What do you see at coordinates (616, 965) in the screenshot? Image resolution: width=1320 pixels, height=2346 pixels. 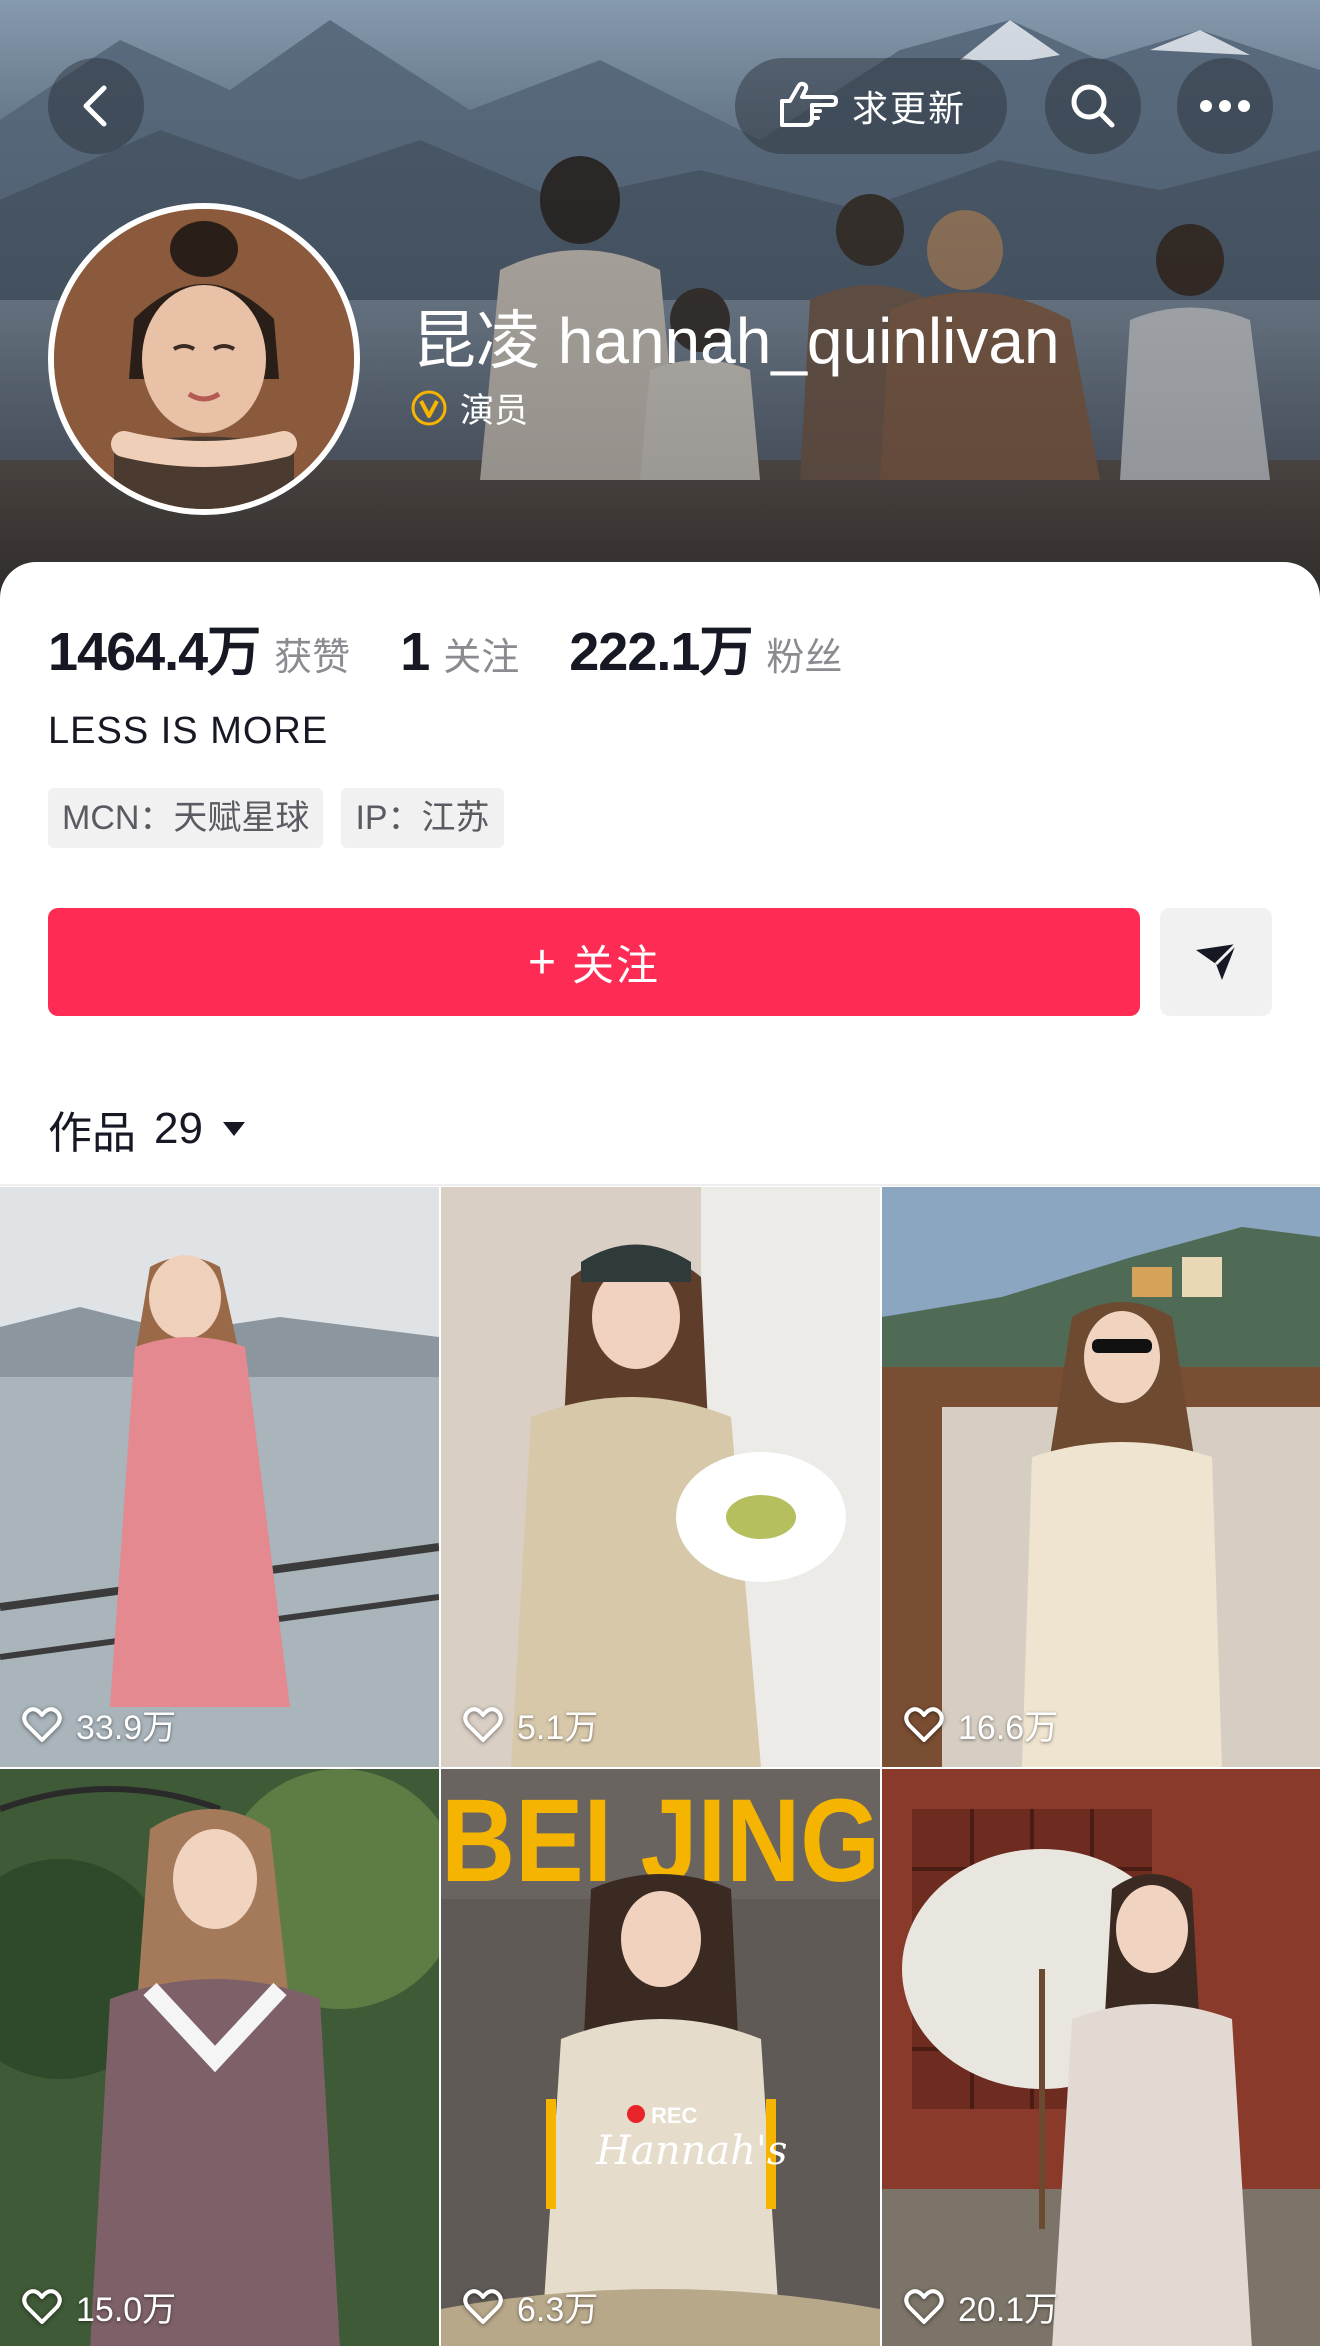 I see `follow-label: 关注` at bounding box center [616, 965].